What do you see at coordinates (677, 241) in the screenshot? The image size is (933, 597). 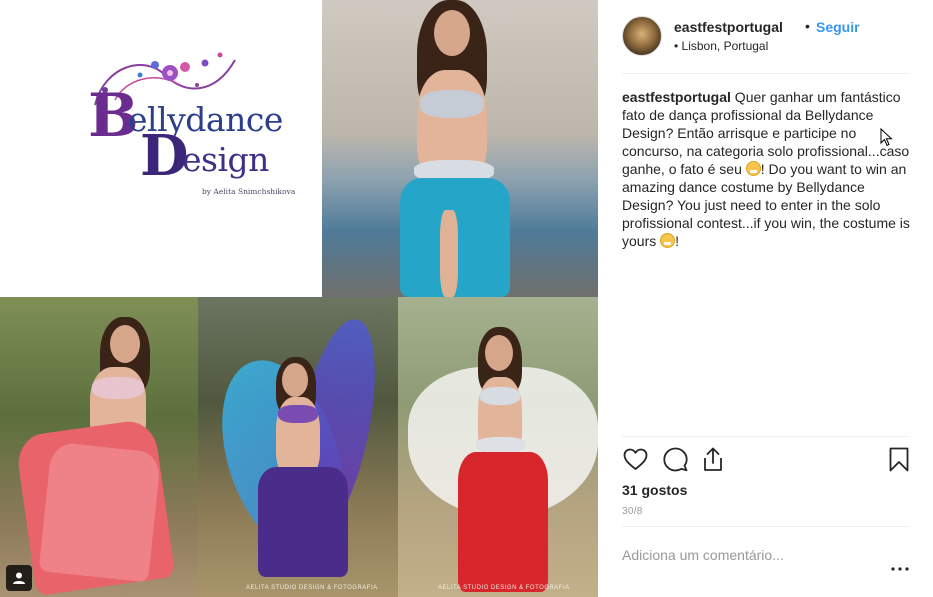 I see `caption-text-end: !` at bounding box center [677, 241].